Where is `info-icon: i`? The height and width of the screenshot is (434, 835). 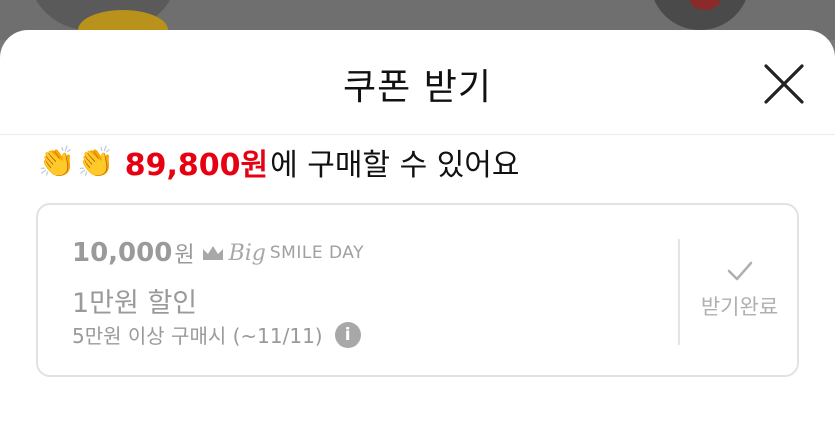 info-icon: i is located at coordinates (347, 334).